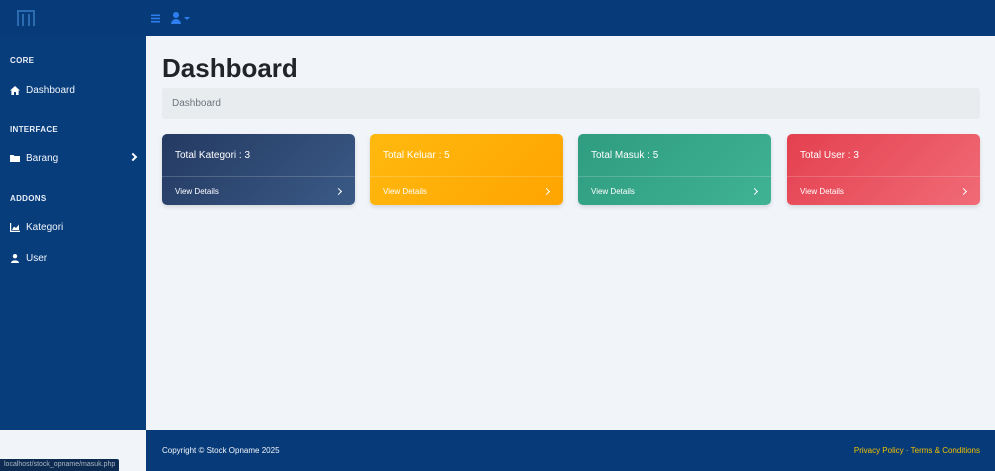  Describe the element at coordinates (221, 450) in the screenshot. I see `copyright-text: Copyright © Stock Opname 2025` at that location.